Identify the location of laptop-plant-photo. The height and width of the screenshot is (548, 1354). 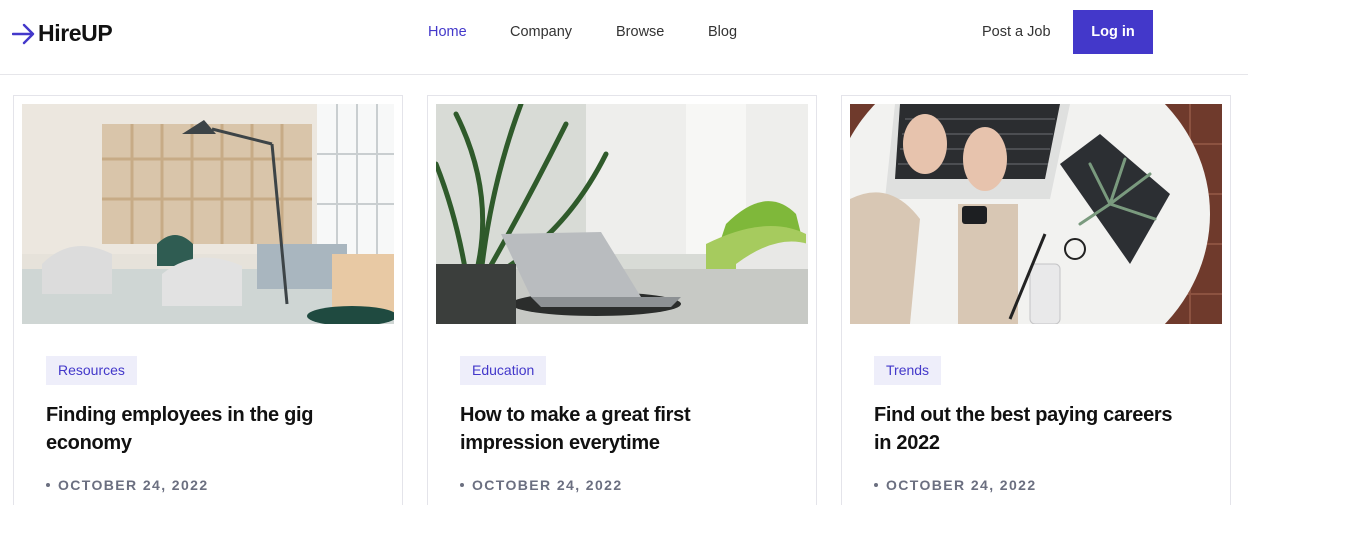
(622, 214).